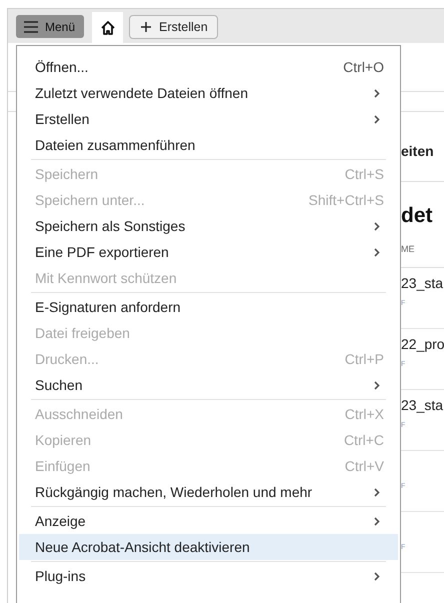  I want to click on menu-item: Speichern als Sonstiges, so click(208, 226).